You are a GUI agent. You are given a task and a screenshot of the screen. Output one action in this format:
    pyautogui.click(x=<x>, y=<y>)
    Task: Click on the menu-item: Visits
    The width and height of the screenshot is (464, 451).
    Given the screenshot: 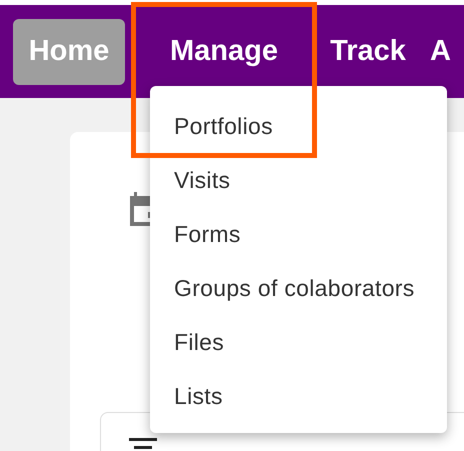 What is the action you would take?
    pyautogui.click(x=202, y=180)
    